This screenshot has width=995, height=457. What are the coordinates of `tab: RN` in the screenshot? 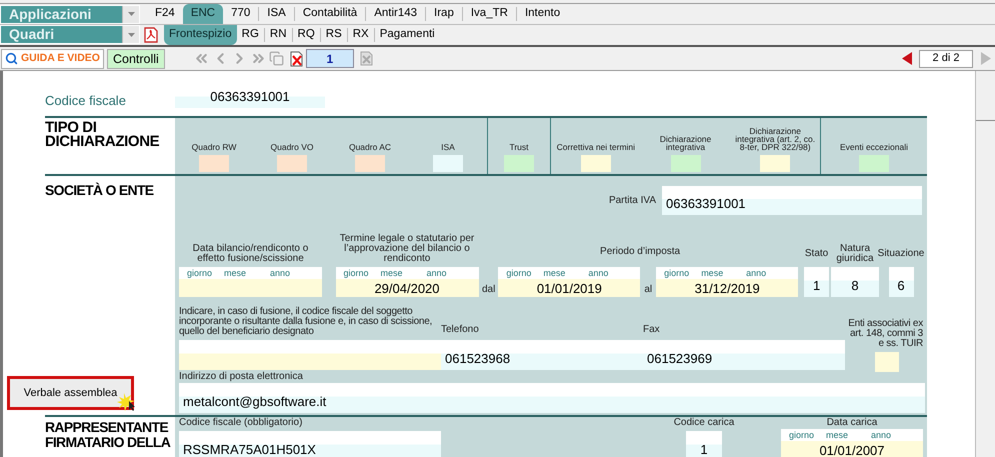 It's located at (278, 34).